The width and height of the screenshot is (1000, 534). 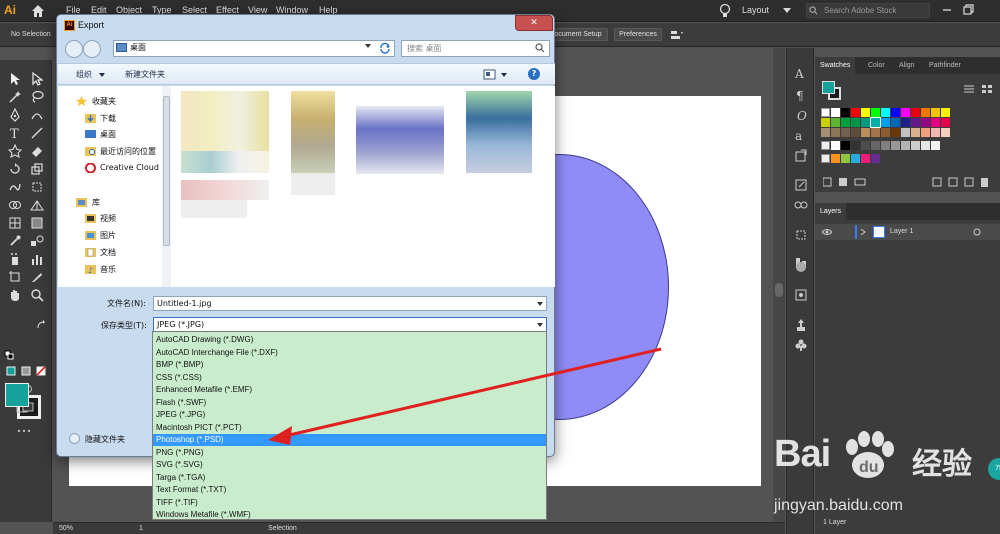 I want to click on hide-folders-toggle: 隐藏文件夹, so click(x=109, y=439).